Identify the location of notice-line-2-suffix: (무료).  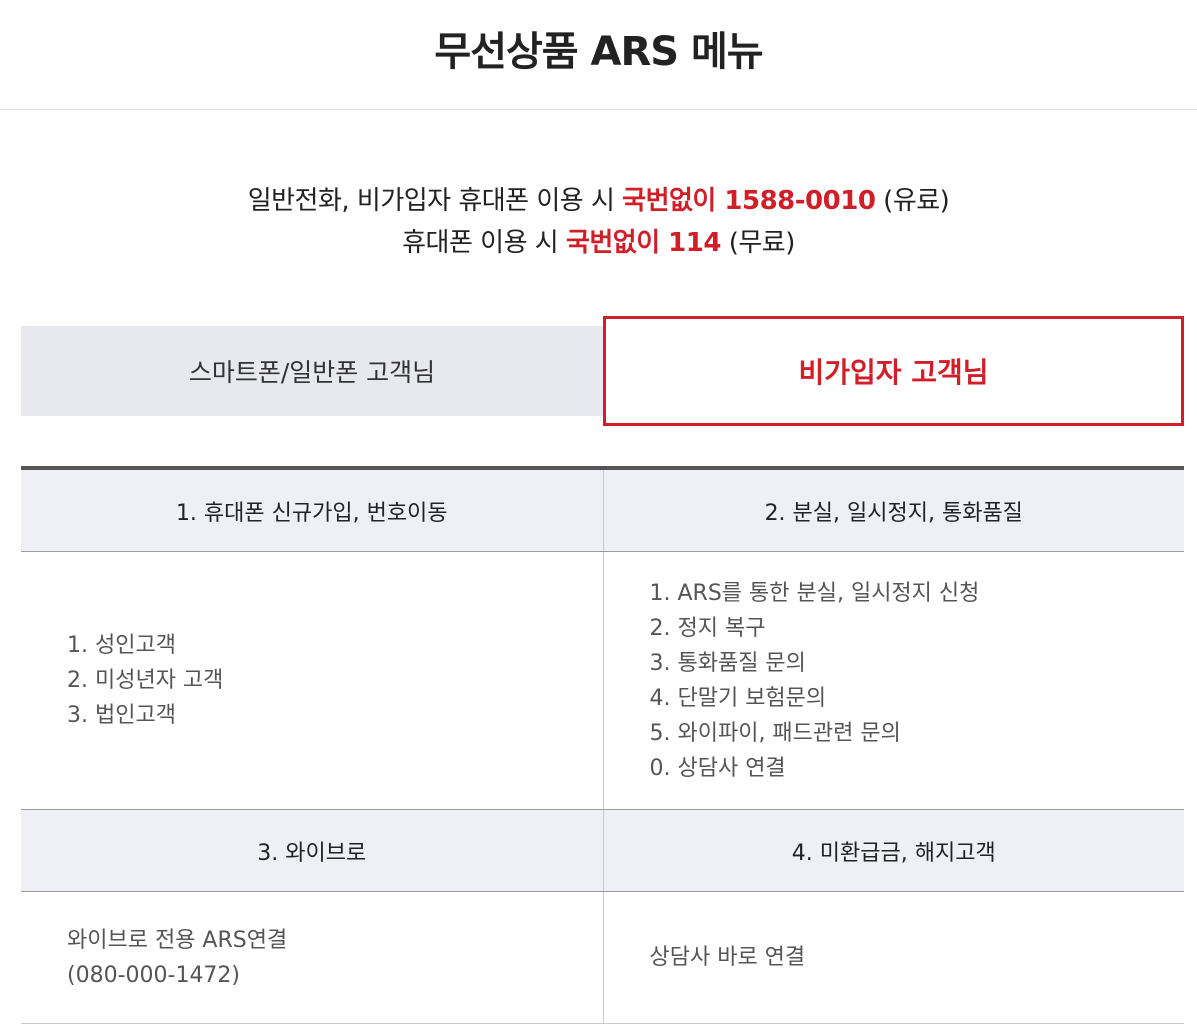
(758, 243).